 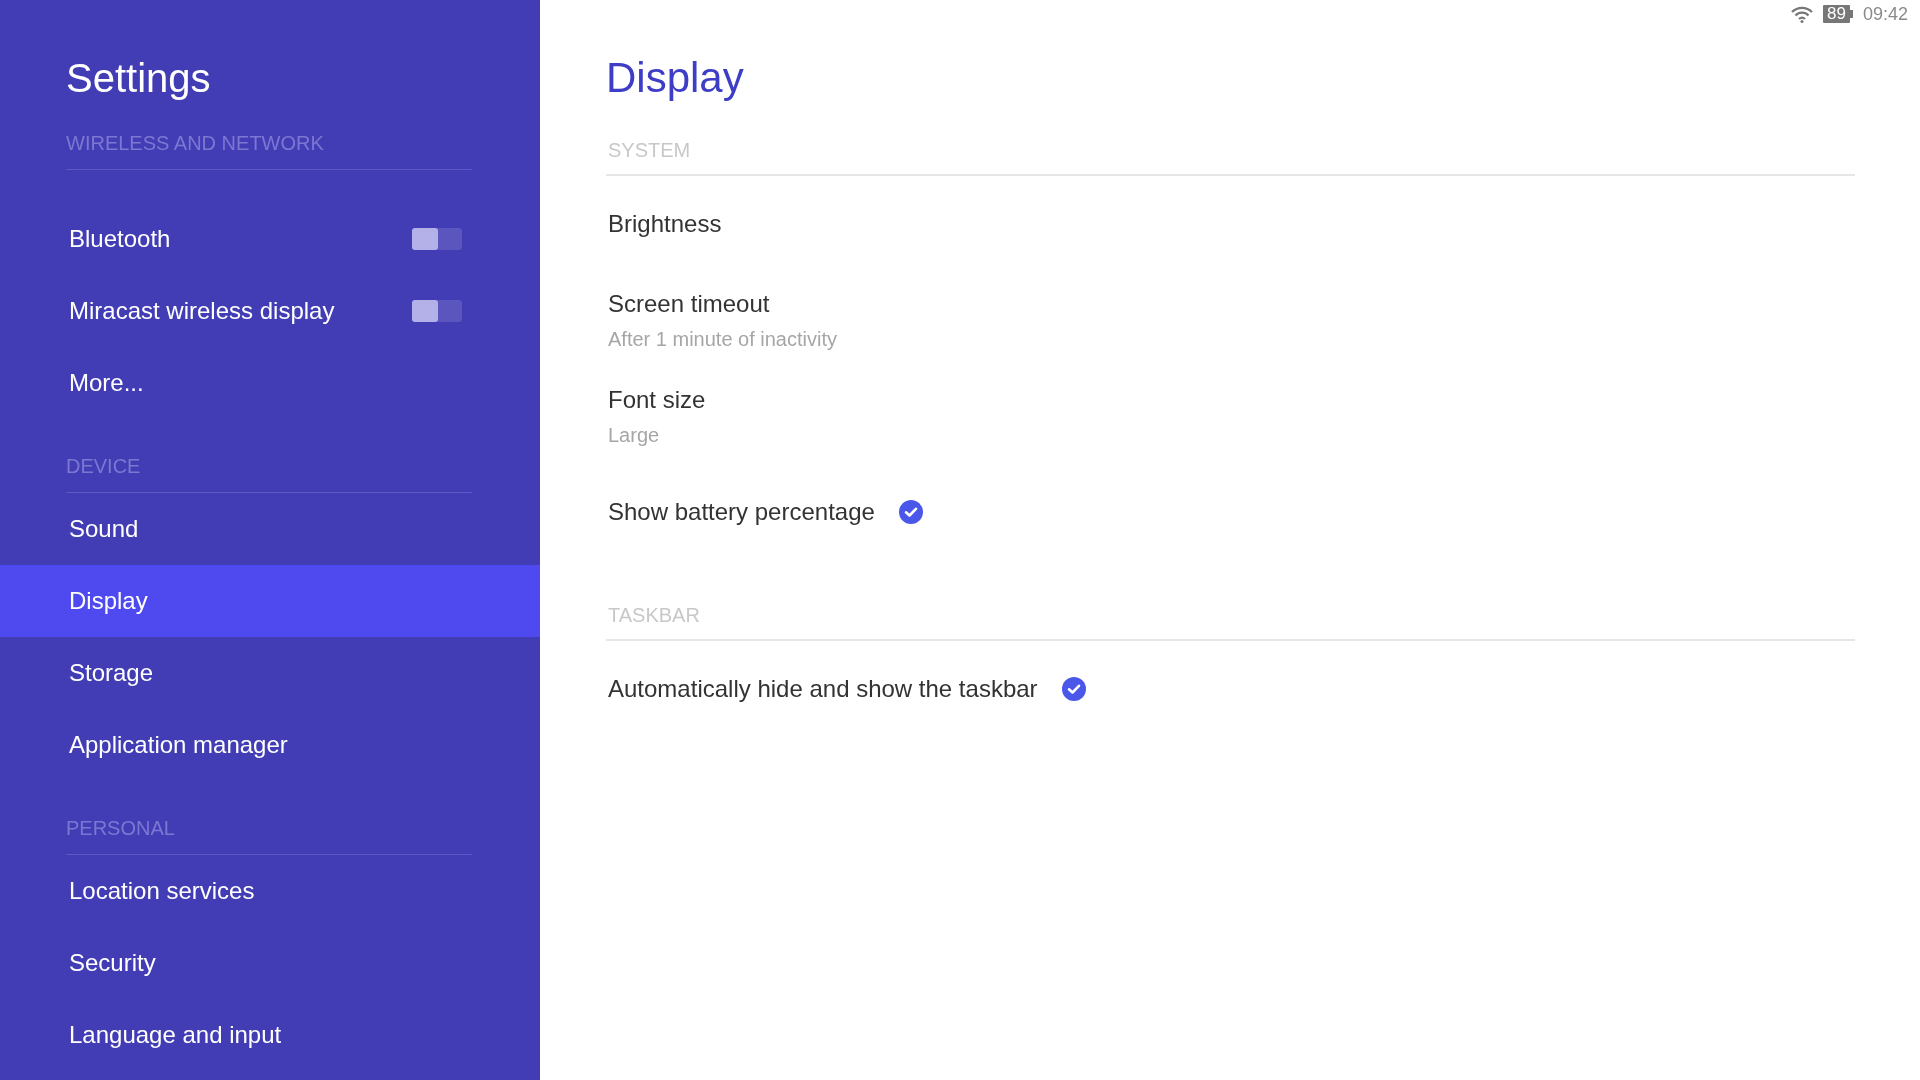 I want to click on setting-label: Automatically hide and show the taskbar, so click(x=823, y=689).